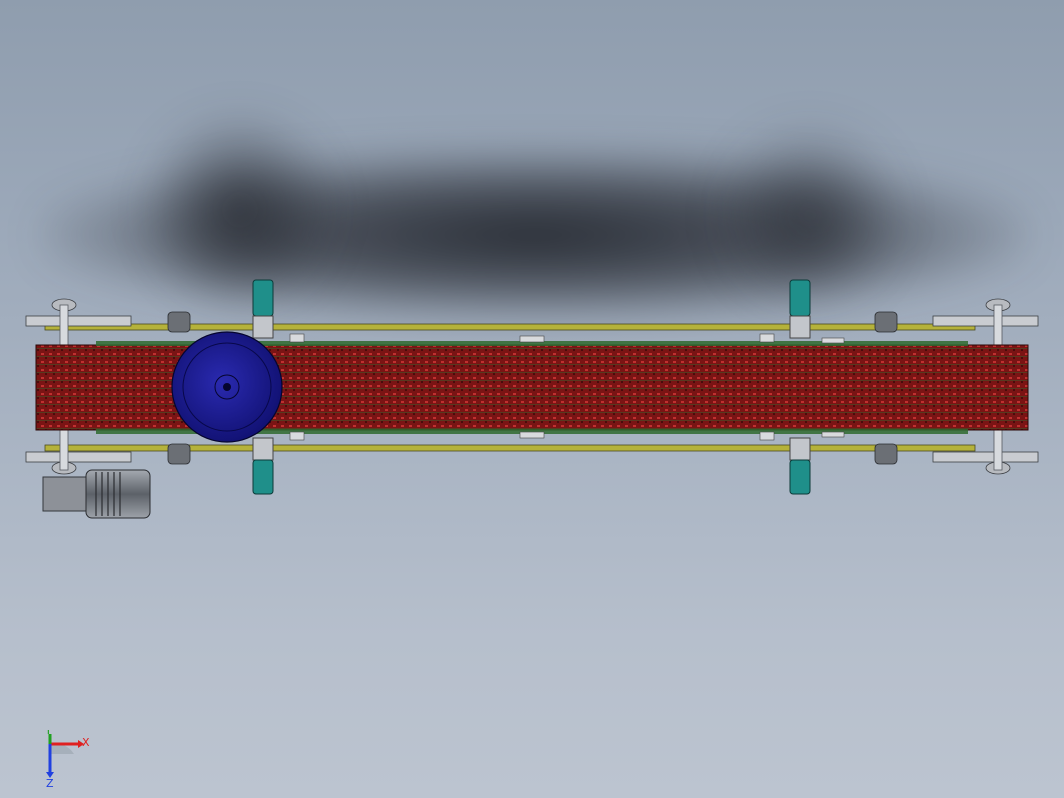 This screenshot has width=1064, height=798. Describe the element at coordinates (263, 309) in the screenshot. I see `bearing-unit-top-left` at that location.